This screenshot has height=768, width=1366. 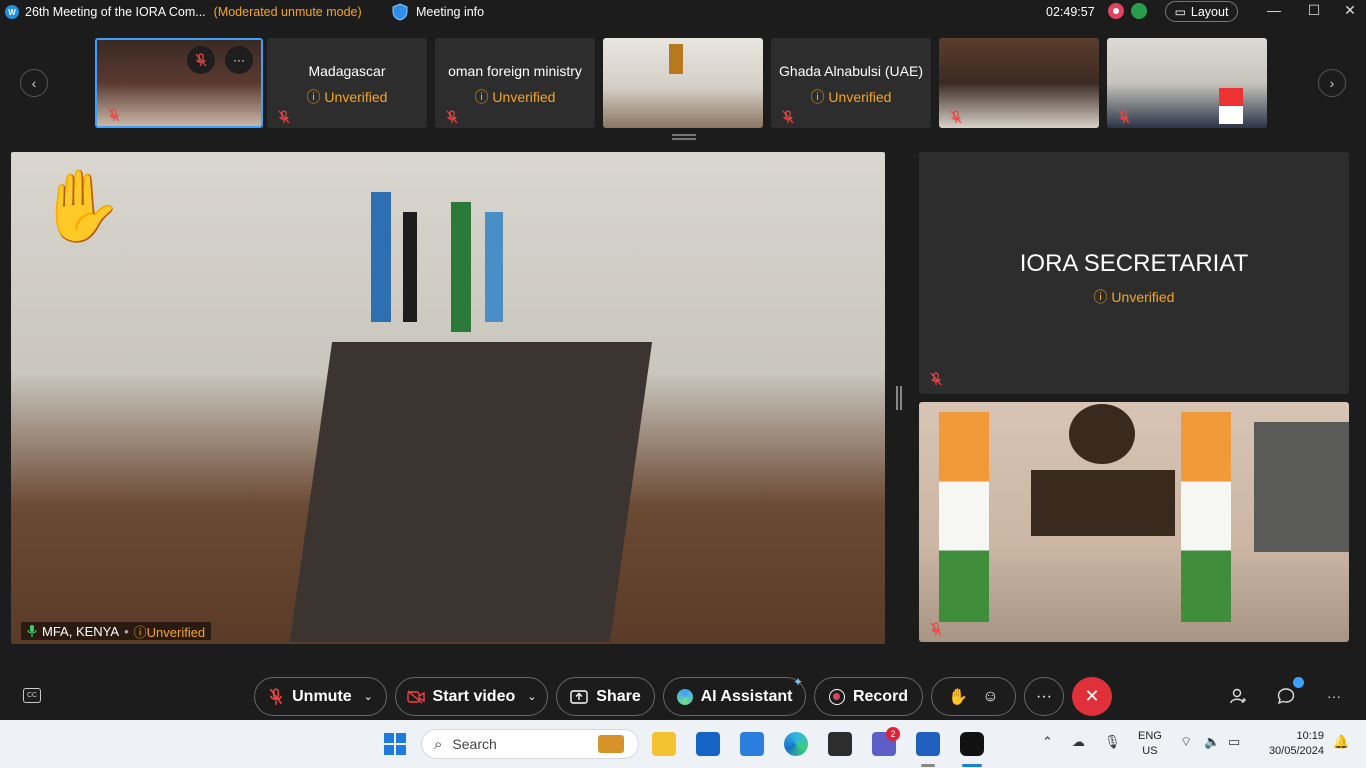 What do you see at coordinates (287, 12) in the screenshot?
I see `meeting-mode: (Moderated unmute mode)` at bounding box center [287, 12].